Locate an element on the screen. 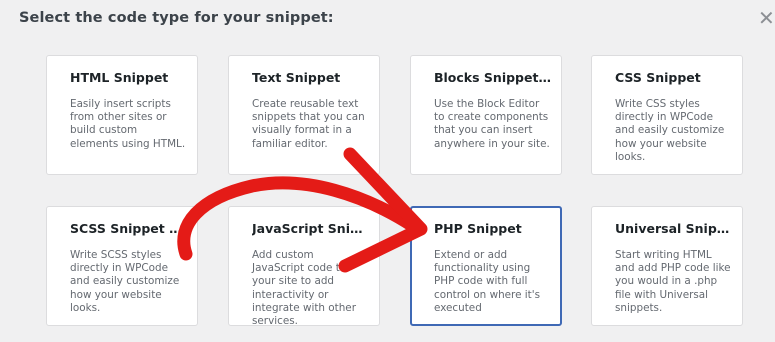 The height and width of the screenshot is (342, 775). card-title: CSS Snippet is located at coordinates (658, 77).